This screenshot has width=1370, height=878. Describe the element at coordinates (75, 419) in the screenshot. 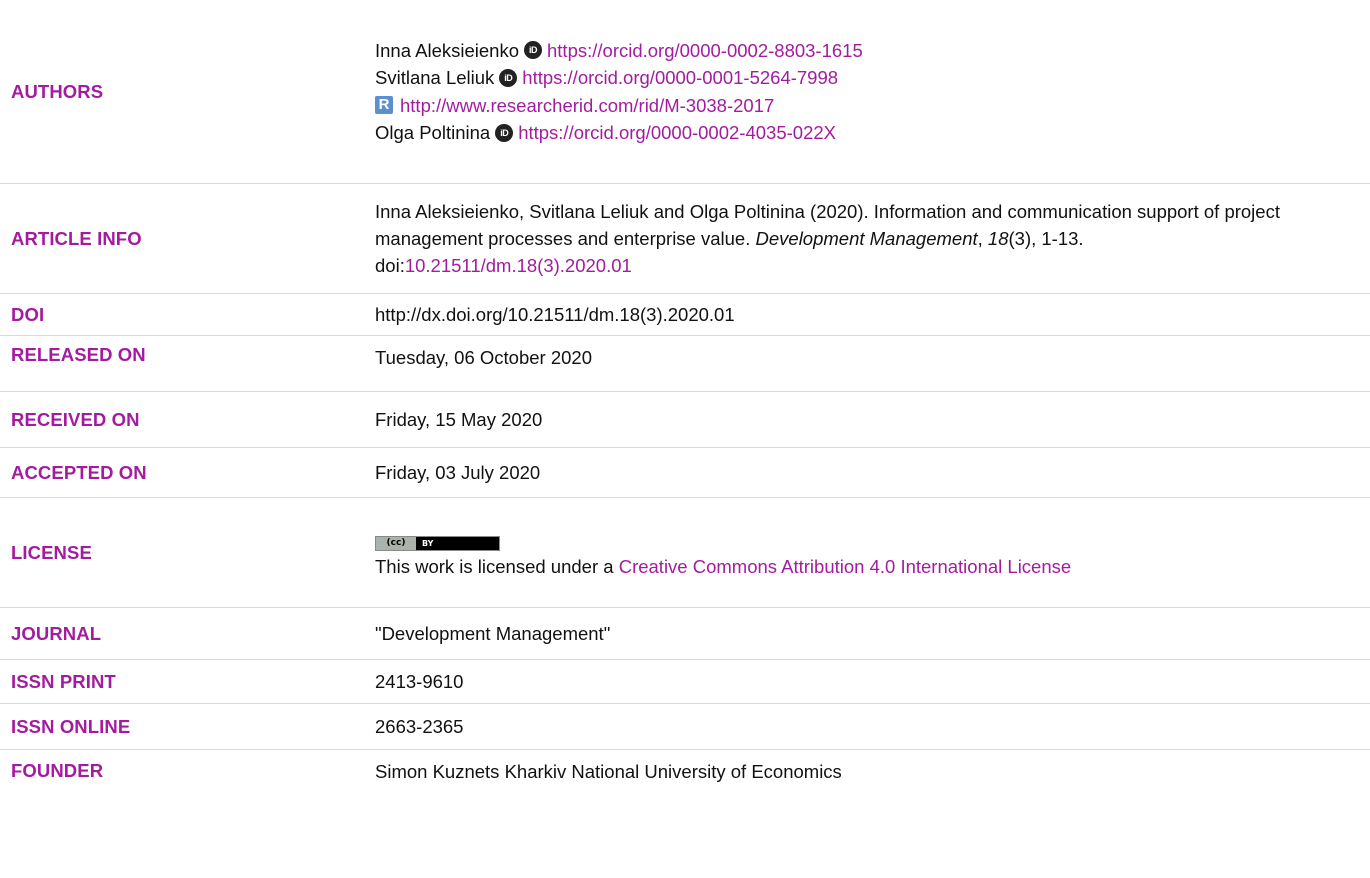

I see `received-on-label: RECEIVED ON` at that location.